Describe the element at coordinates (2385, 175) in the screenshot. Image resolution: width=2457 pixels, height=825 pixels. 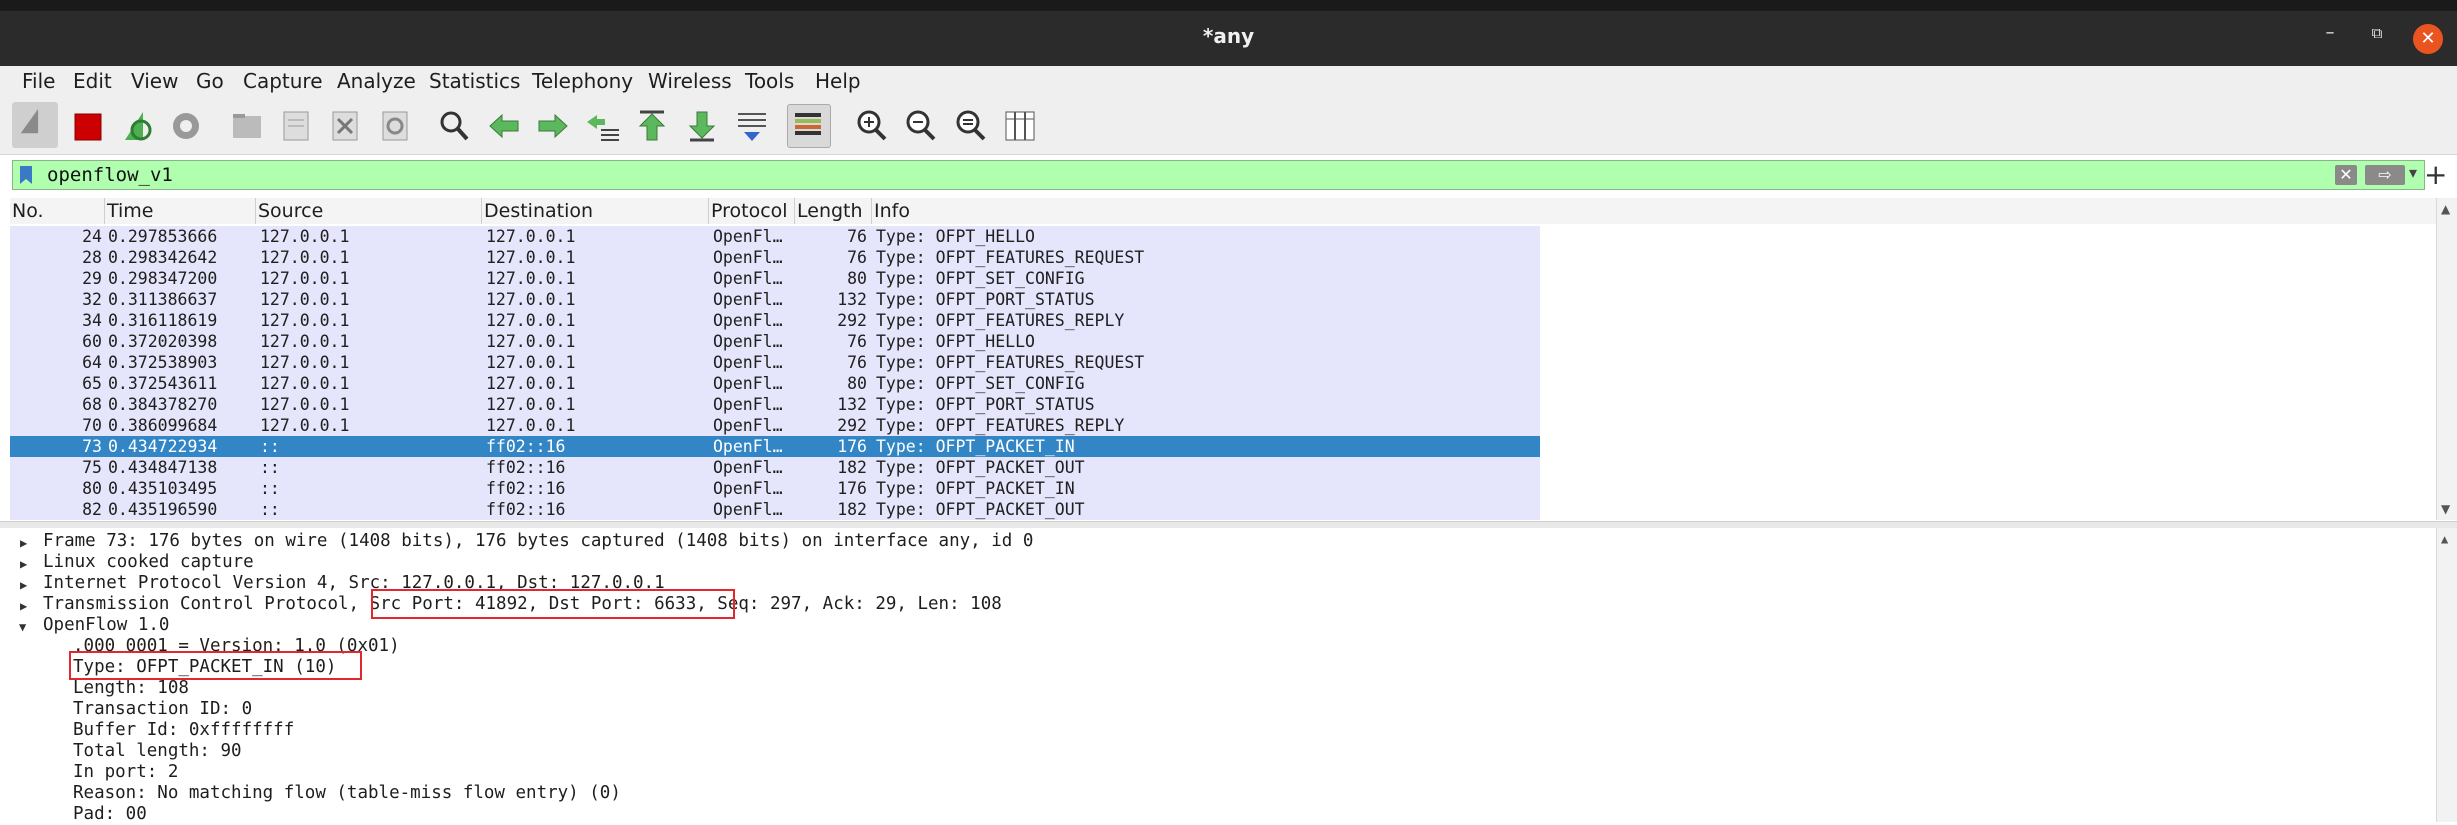
I see `apply-filter-icon: ⇨` at that location.